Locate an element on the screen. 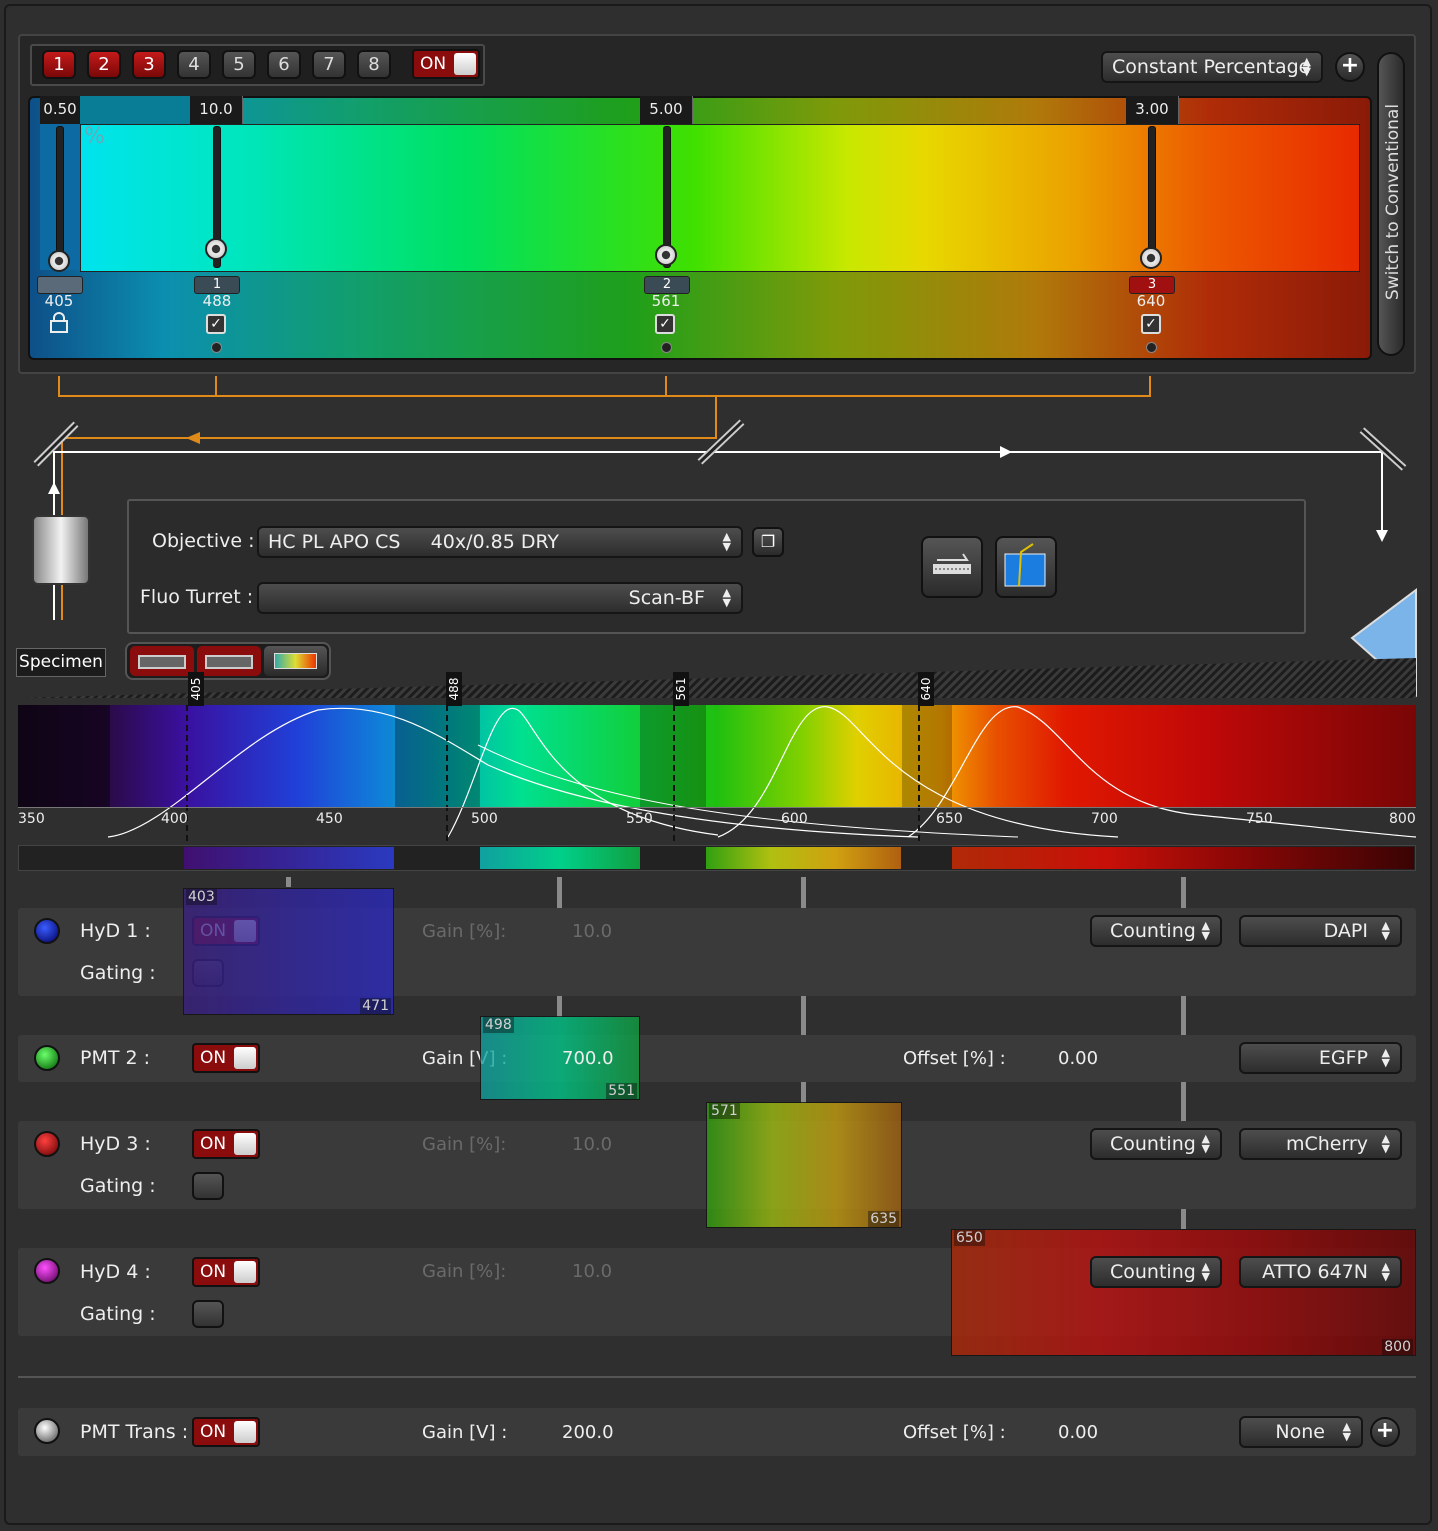 Image resolution: width=1438 pixels, height=1531 pixels. detection-range-hyd3: 571 635 is located at coordinates (804, 1165).